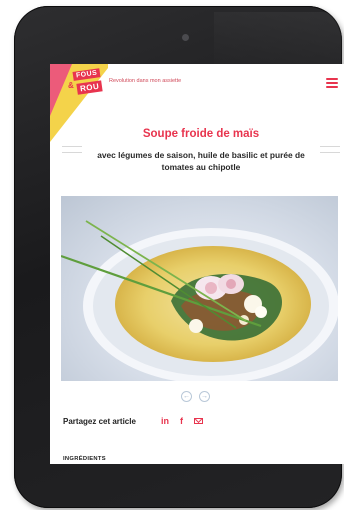 The image size is (344, 510). I want to click on share-icons: in f, so click(182, 421).